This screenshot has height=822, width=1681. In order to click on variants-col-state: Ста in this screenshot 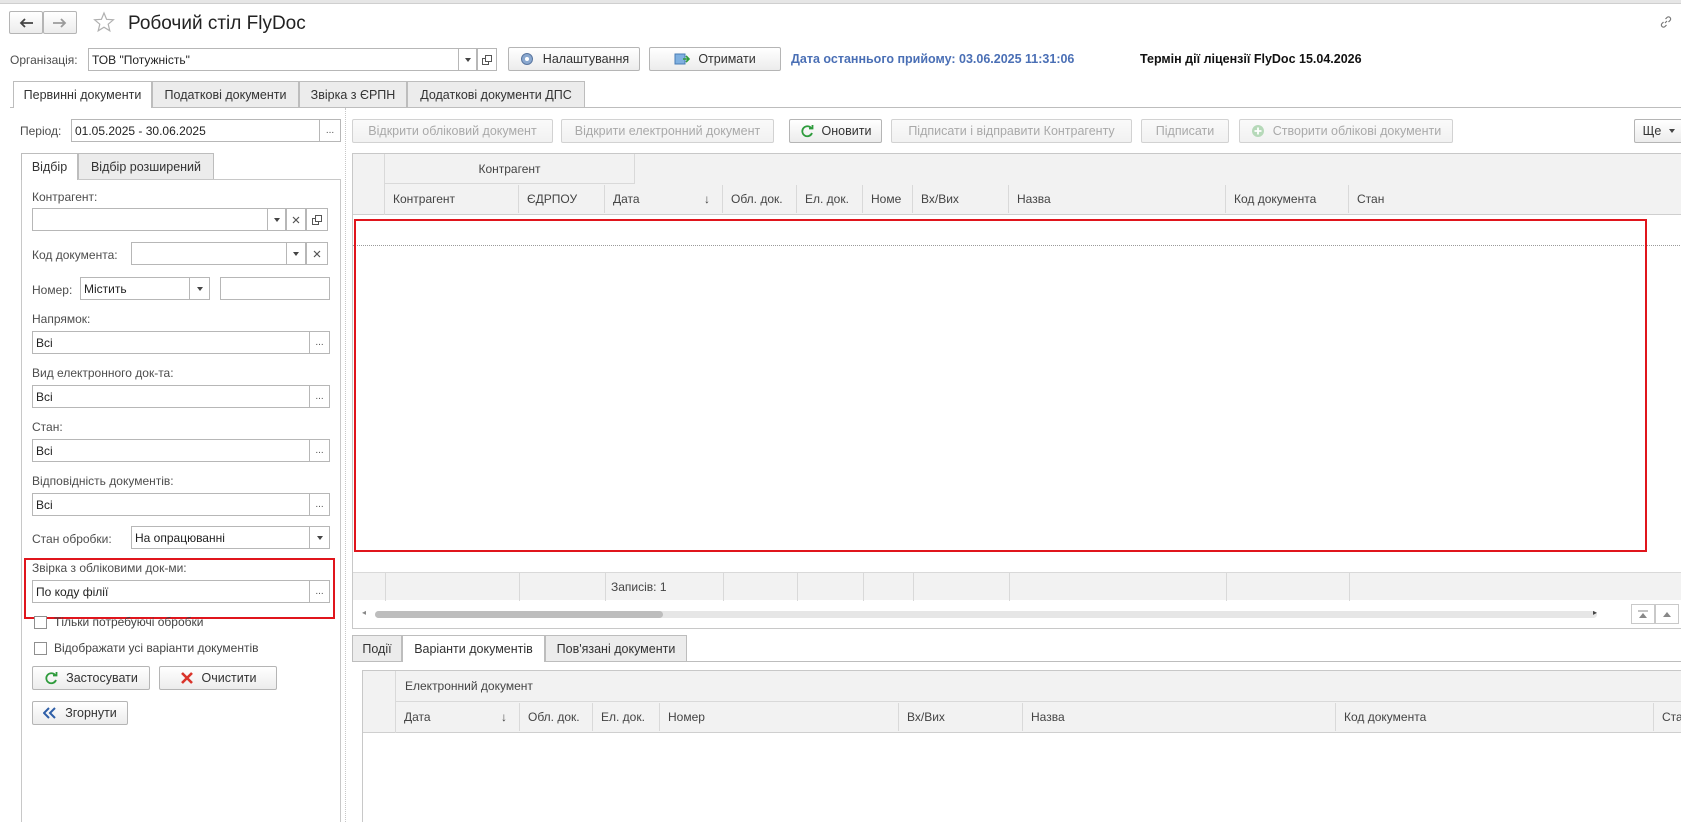, I will do `click(1667, 717)`.